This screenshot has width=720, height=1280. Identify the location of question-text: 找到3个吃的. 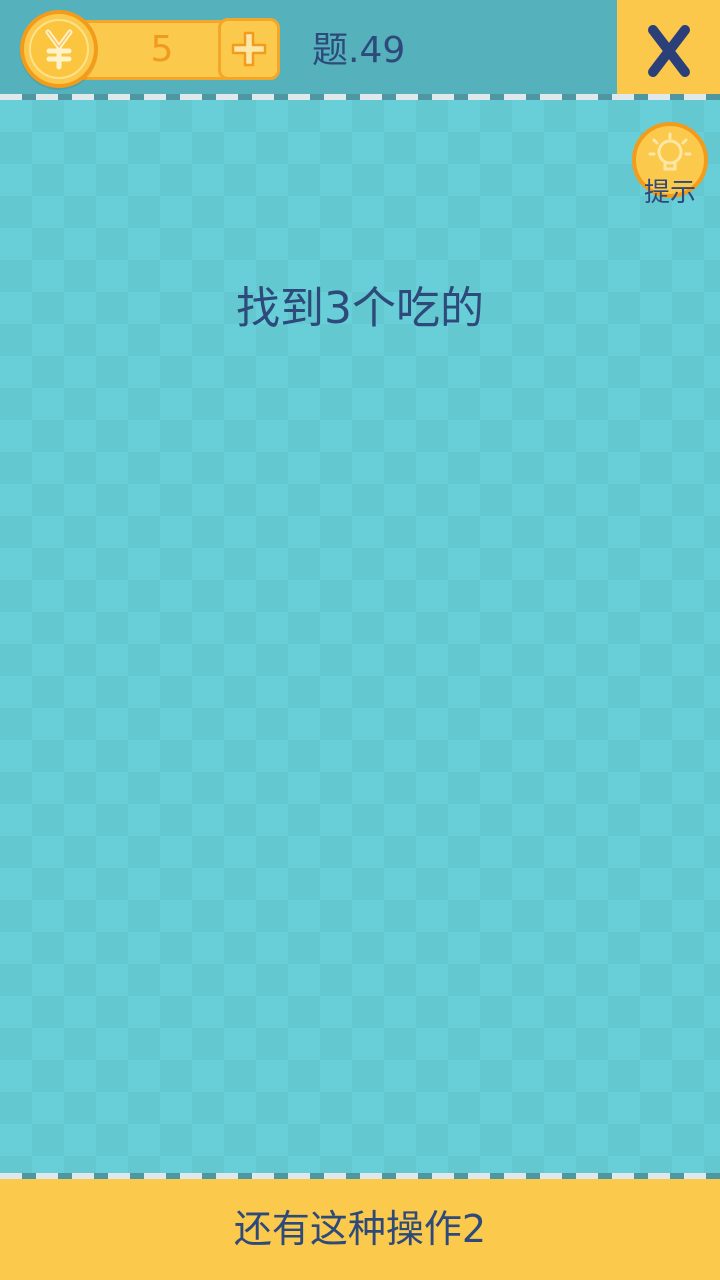
(360, 308).